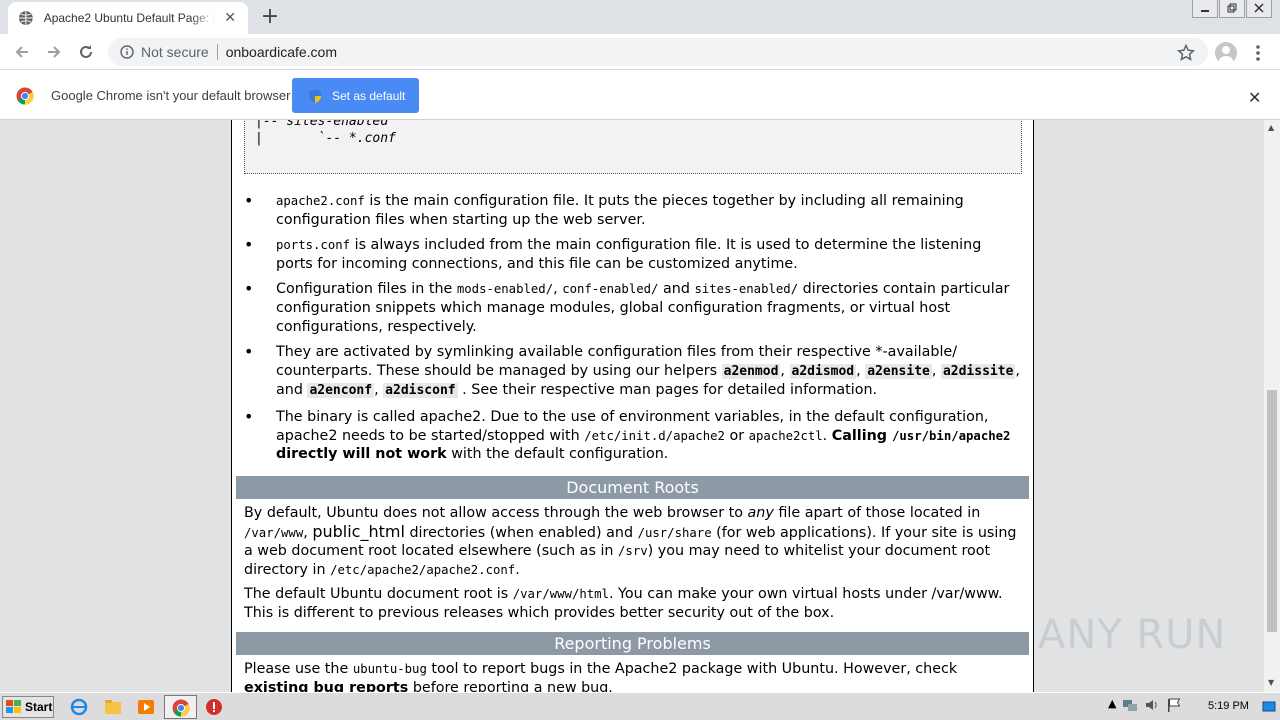 This screenshot has width=1280, height=720. What do you see at coordinates (22, 52) in the screenshot?
I see `back-icon` at bounding box center [22, 52].